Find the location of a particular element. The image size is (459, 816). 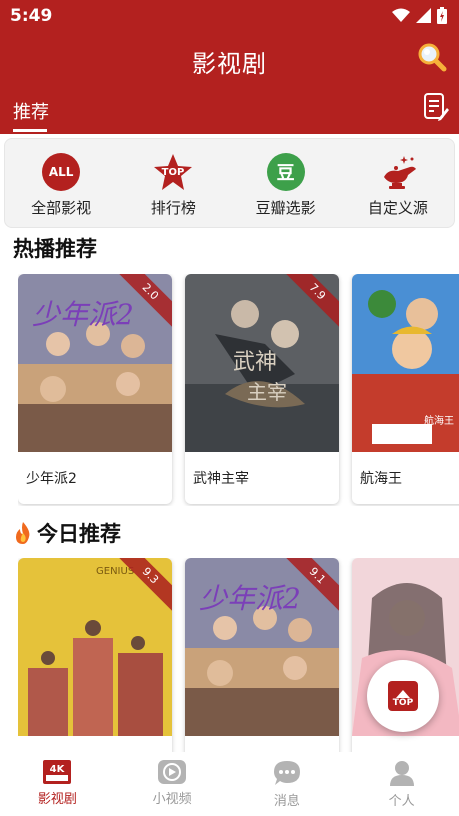

tab-indicator is located at coordinates (30, 130).